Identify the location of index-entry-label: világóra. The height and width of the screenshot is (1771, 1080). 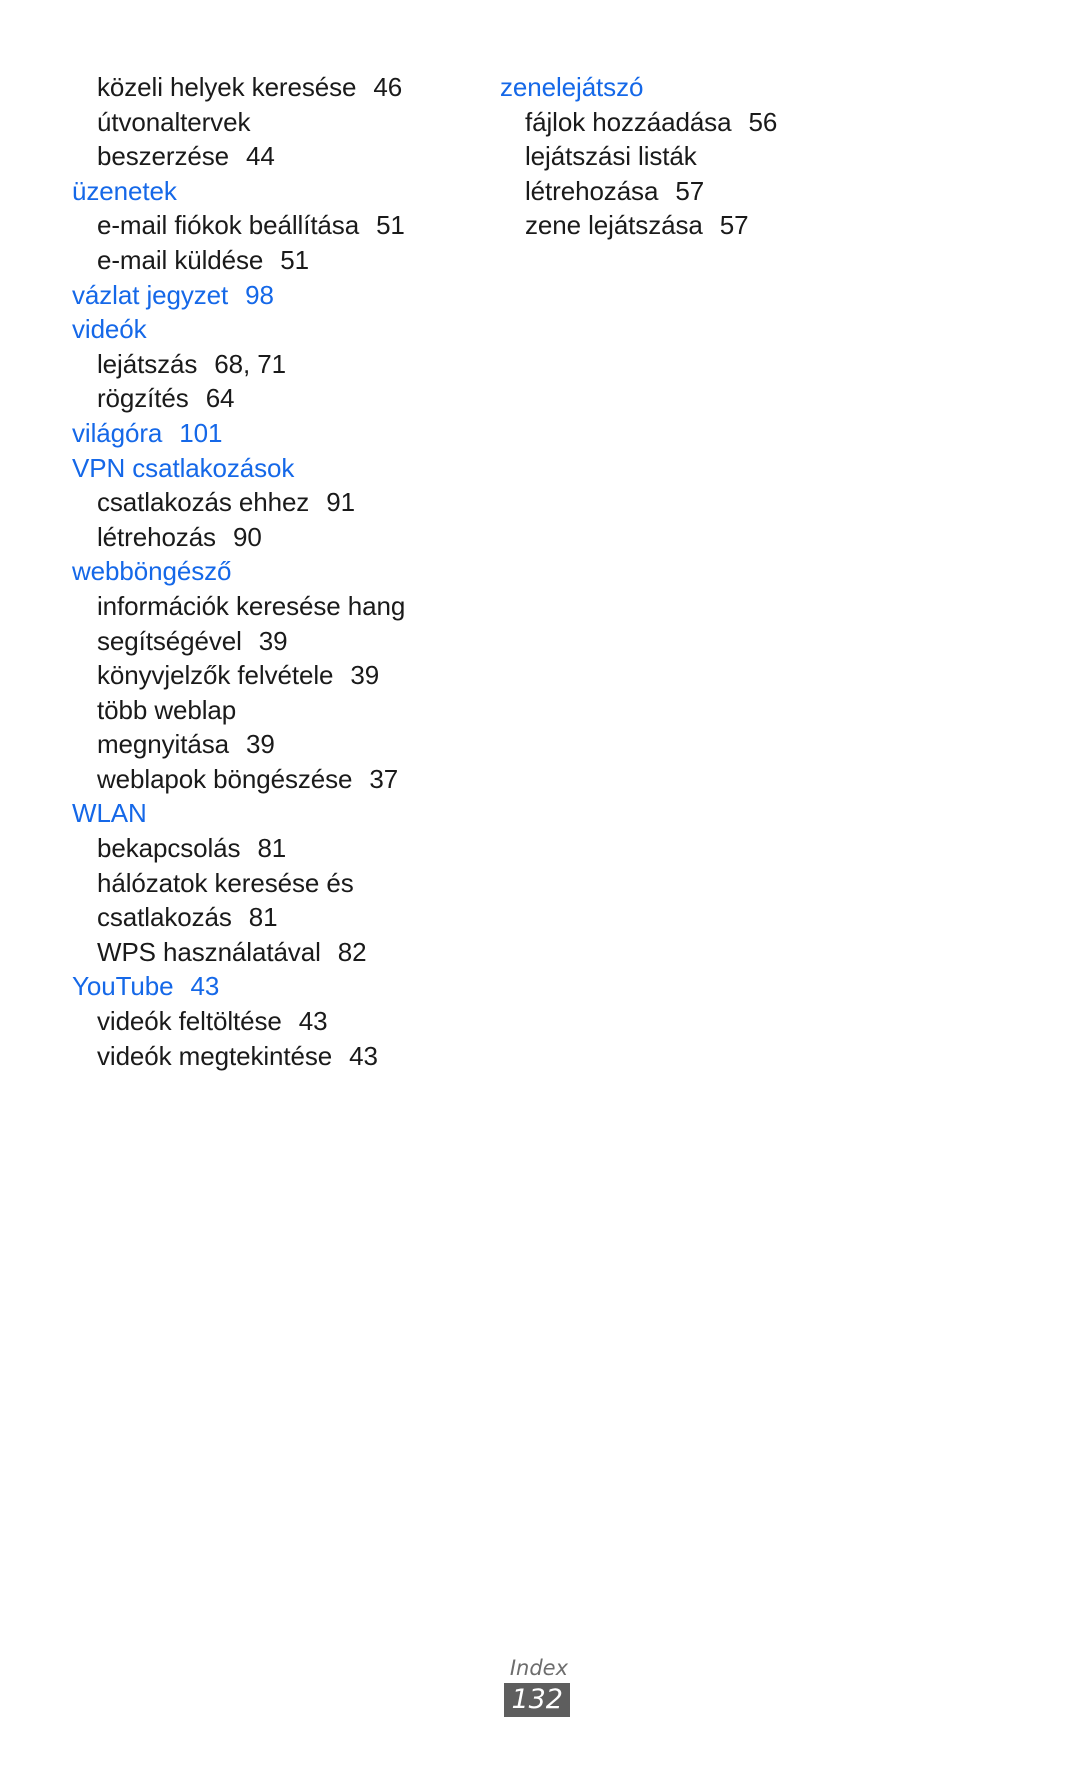
(117, 432).